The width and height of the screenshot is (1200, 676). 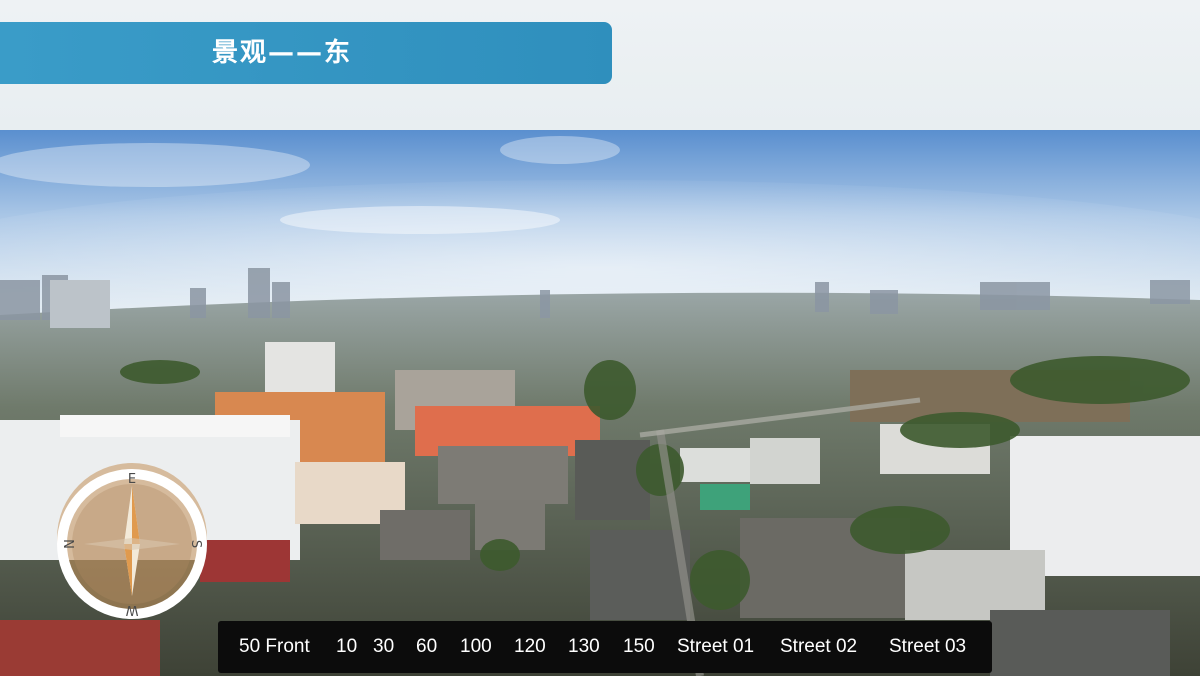 I want to click on compass-north: N, so click(x=70, y=544).